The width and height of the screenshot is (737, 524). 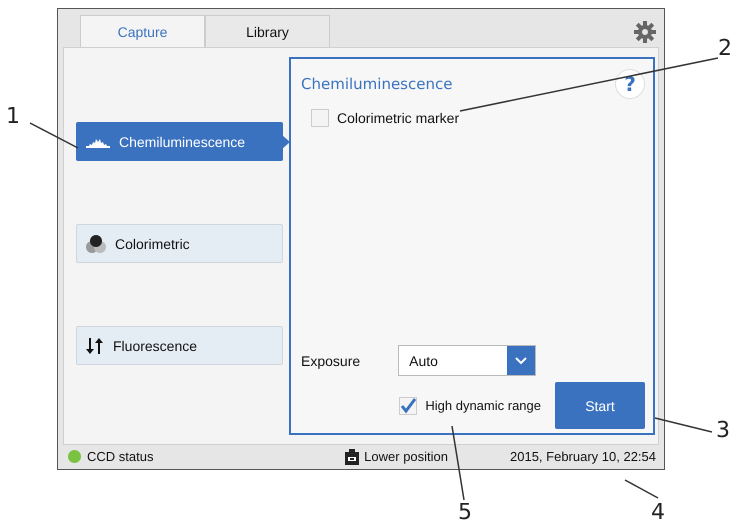 I want to click on help-button: ?, so click(x=630, y=84).